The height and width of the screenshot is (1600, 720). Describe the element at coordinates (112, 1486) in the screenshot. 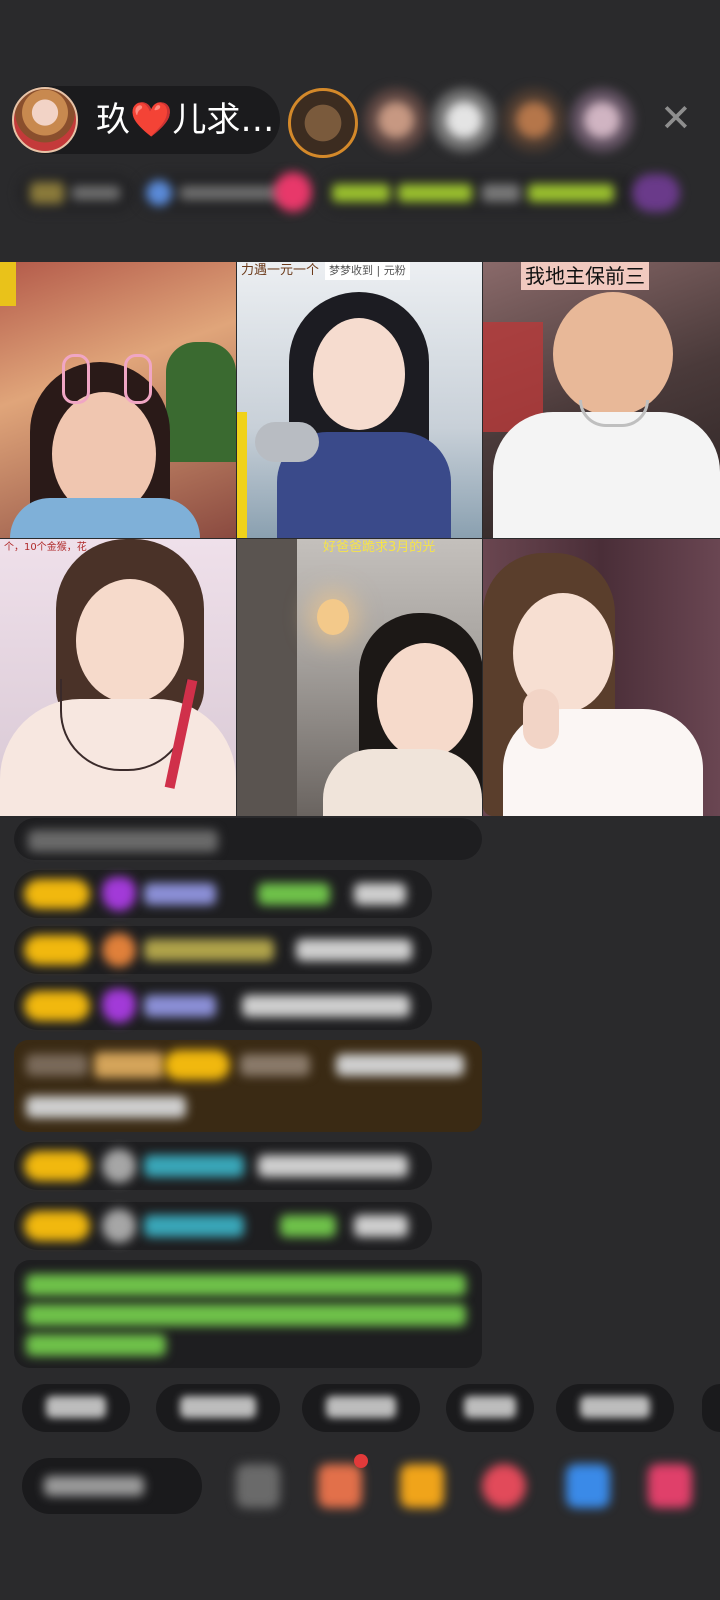

I see `chat-input` at that location.